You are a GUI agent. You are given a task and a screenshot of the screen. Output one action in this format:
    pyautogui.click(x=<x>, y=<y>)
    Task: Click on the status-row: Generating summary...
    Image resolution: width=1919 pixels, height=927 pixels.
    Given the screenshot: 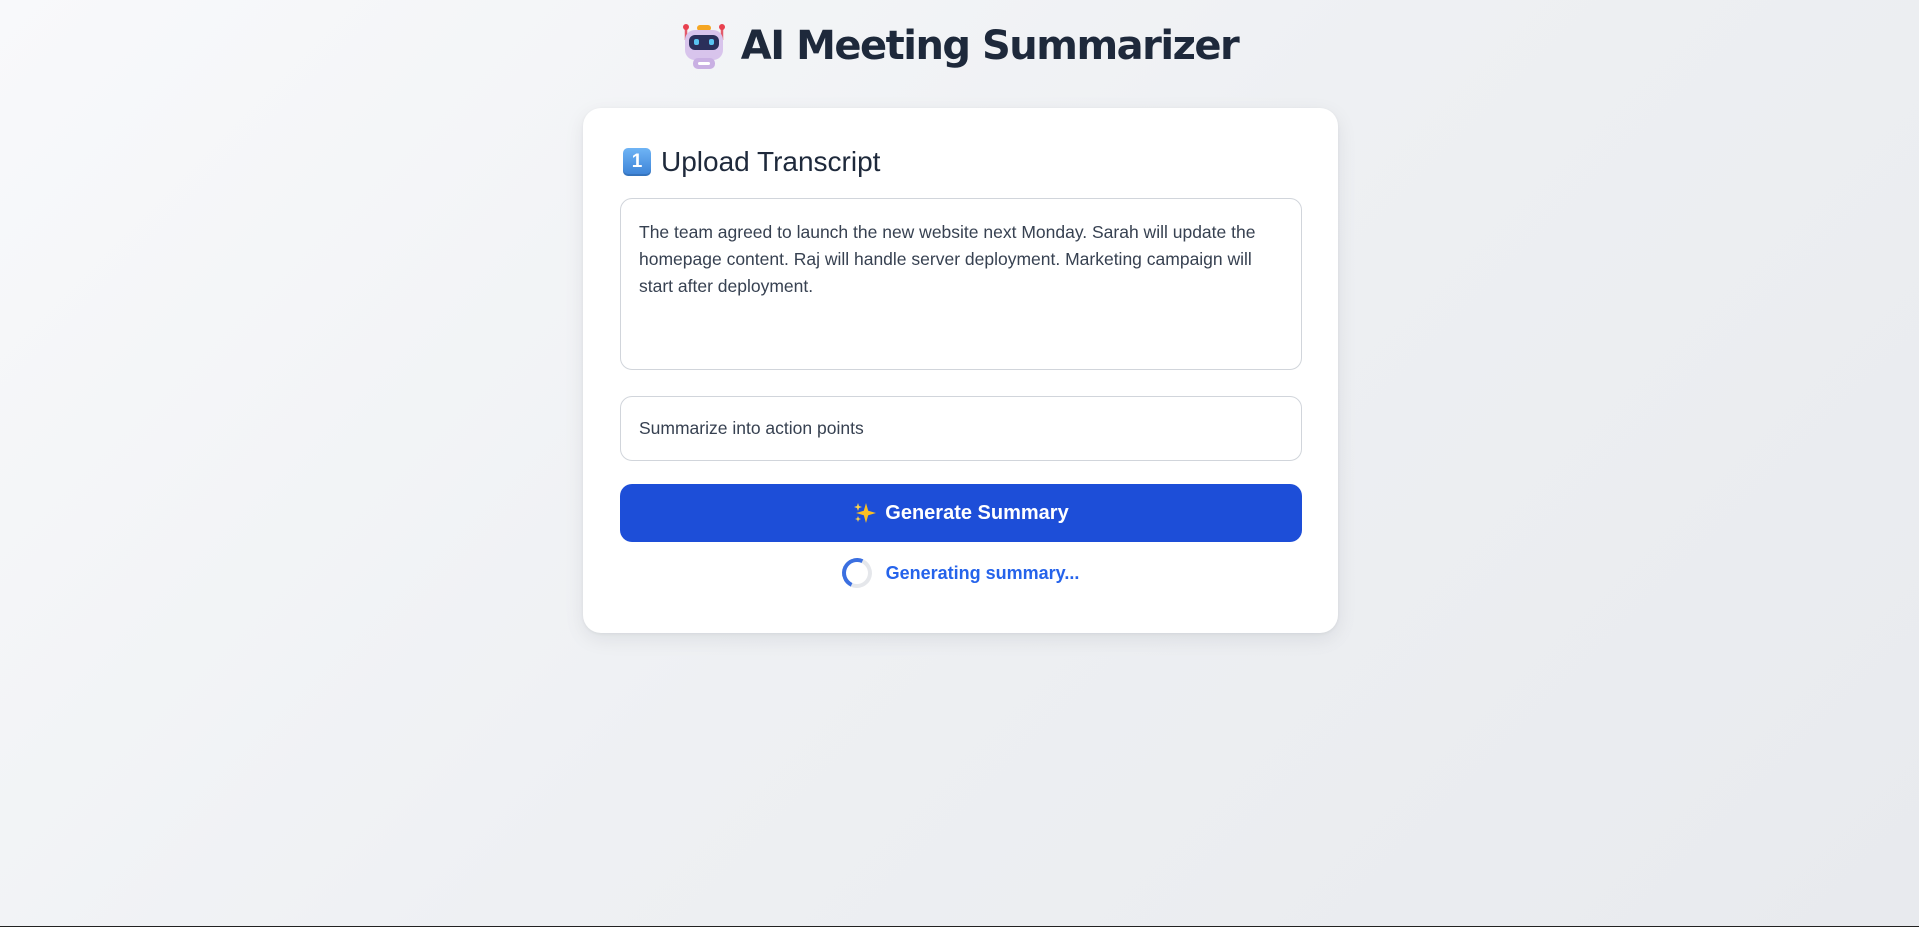 What is the action you would take?
    pyautogui.click(x=960, y=573)
    